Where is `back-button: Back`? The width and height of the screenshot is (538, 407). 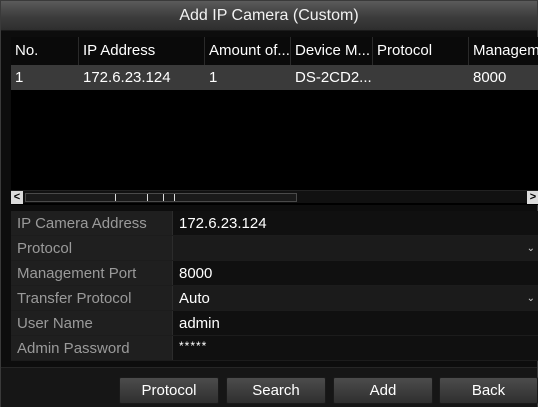
back-button: Back is located at coordinates (488, 390).